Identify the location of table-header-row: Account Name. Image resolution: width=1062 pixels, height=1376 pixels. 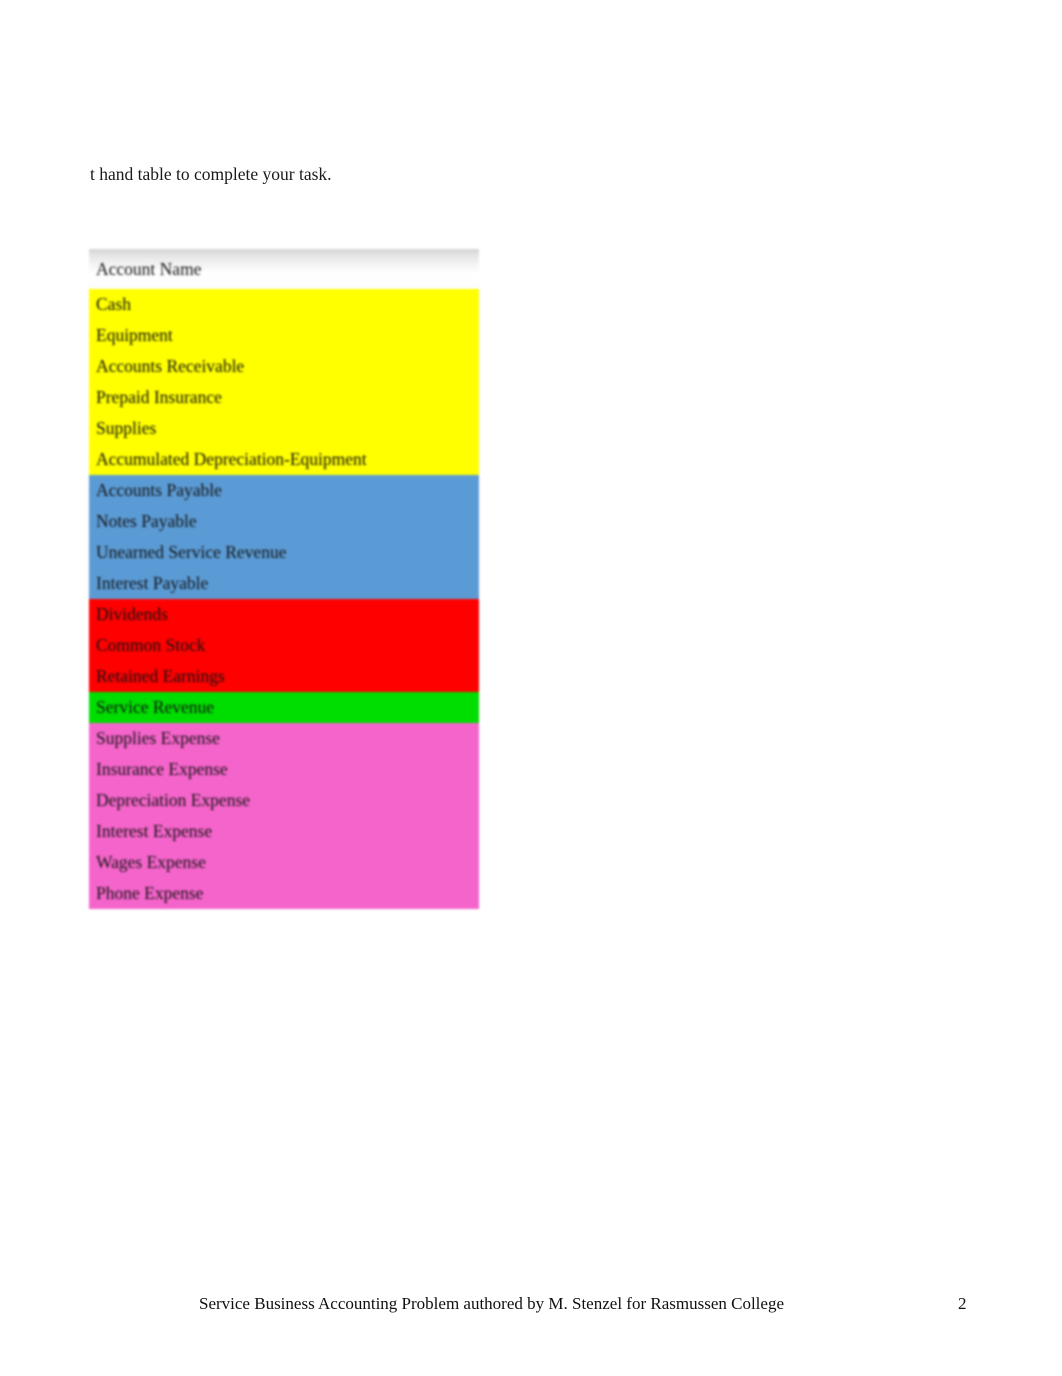
(284, 269).